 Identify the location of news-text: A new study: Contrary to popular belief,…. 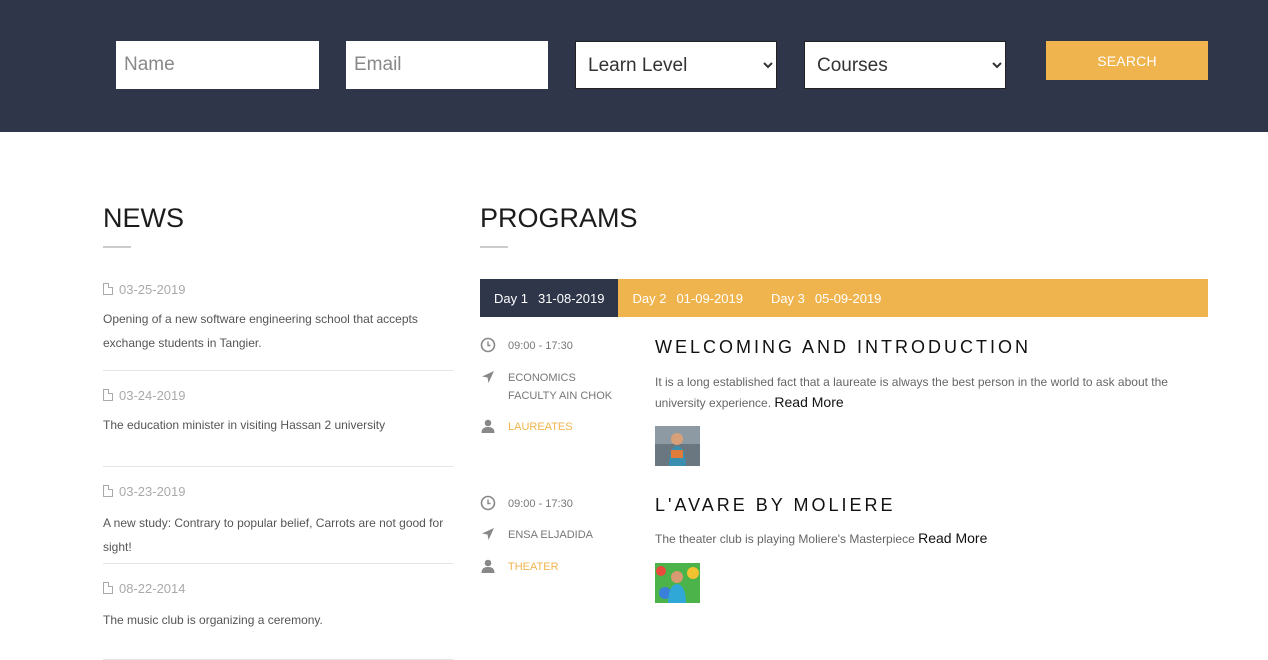
(278, 535).